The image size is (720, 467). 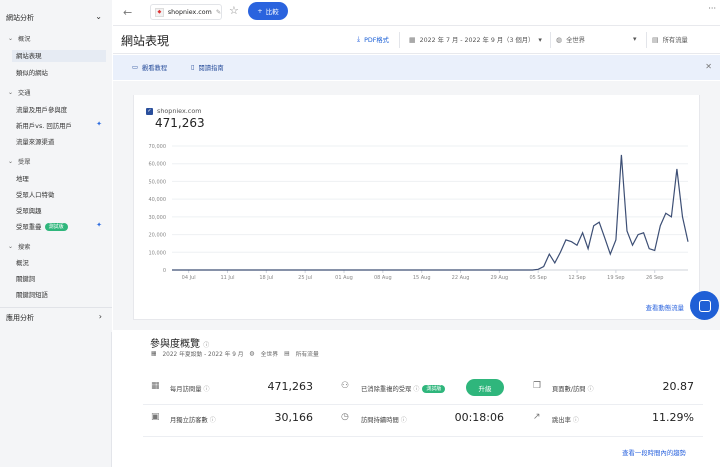 What do you see at coordinates (266, 278) in the screenshot?
I see `x-tick-label: 18 Jul` at bounding box center [266, 278].